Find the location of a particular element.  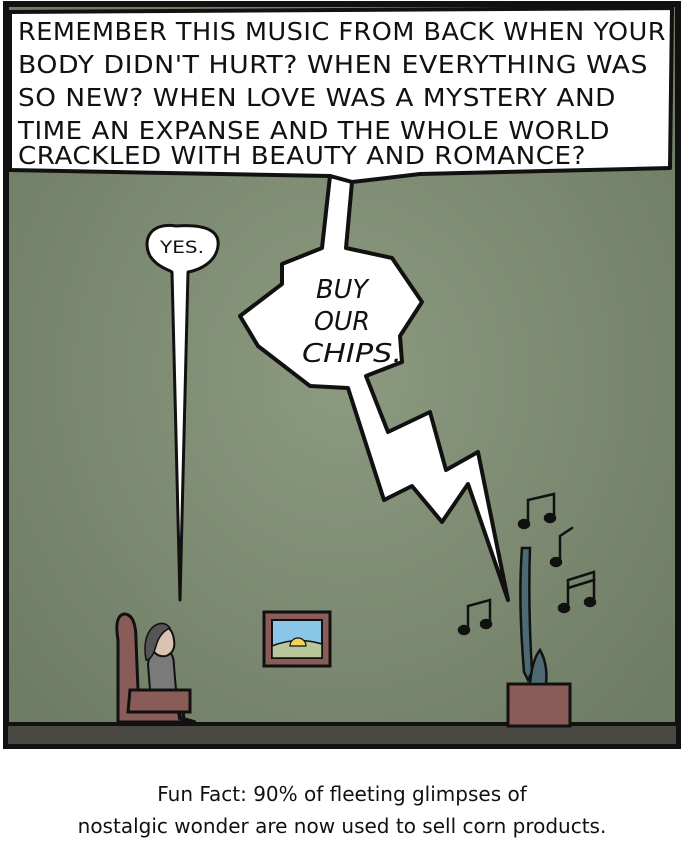

top-bubble-line-1: REMEMBER THIS MUSIC FROM BACK WHEN YOUR is located at coordinates (342, 31).